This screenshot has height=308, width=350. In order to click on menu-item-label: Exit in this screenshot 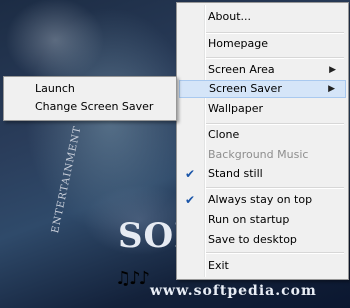, I will do `click(218, 265)`.